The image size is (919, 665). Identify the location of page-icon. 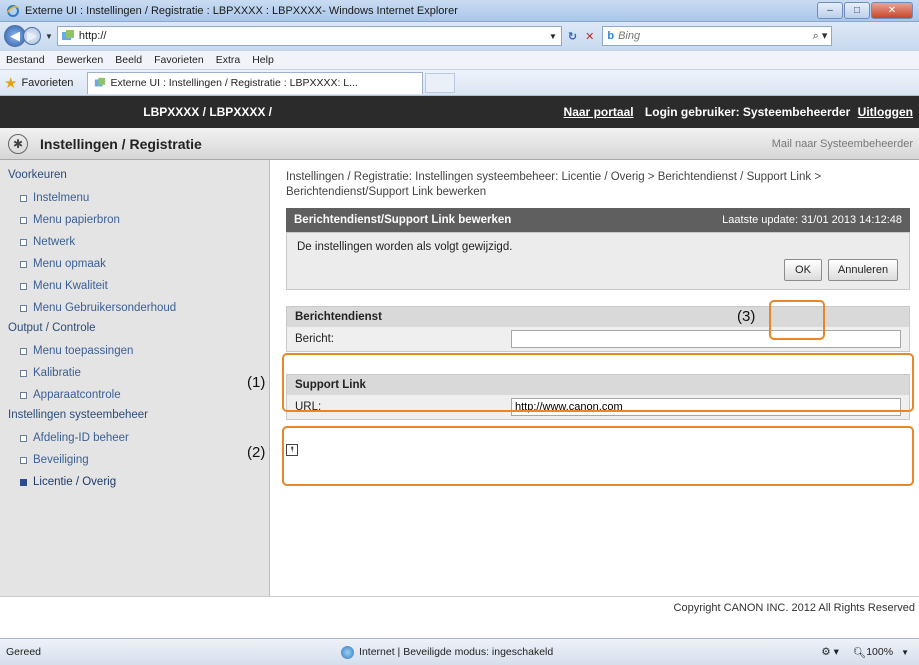
(100, 82).